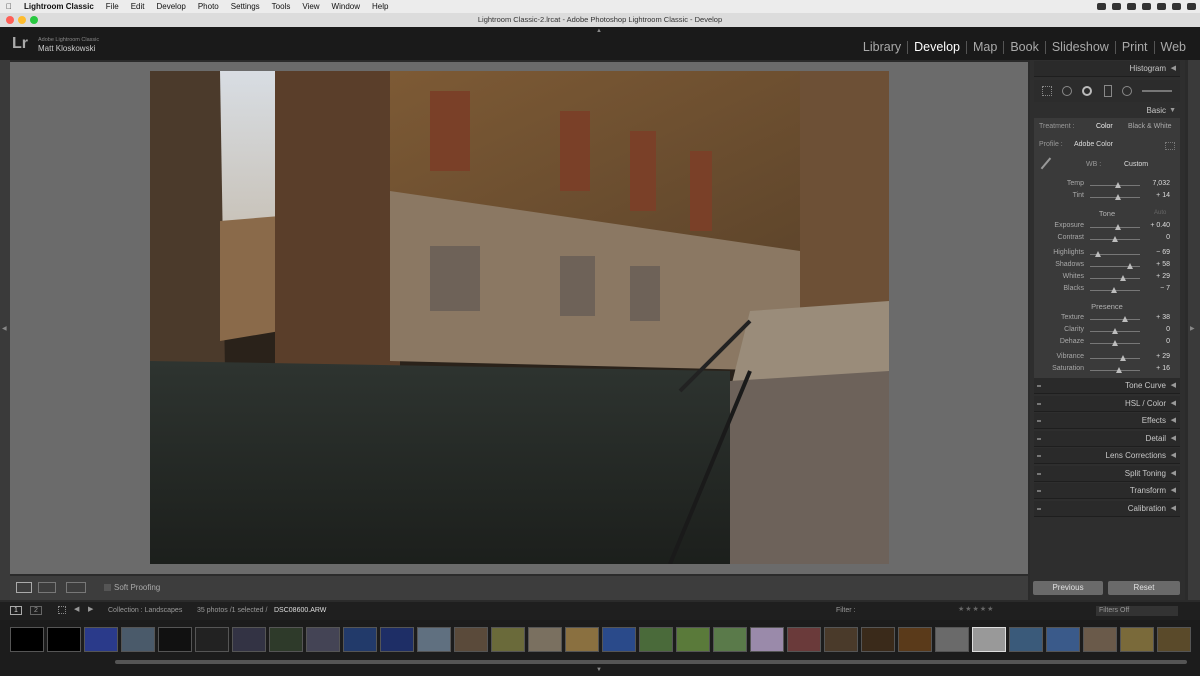 The height and width of the screenshot is (676, 1200). What do you see at coordinates (1107, 491) in the screenshot?
I see `panel-header-transform: Transform ◀` at bounding box center [1107, 491].